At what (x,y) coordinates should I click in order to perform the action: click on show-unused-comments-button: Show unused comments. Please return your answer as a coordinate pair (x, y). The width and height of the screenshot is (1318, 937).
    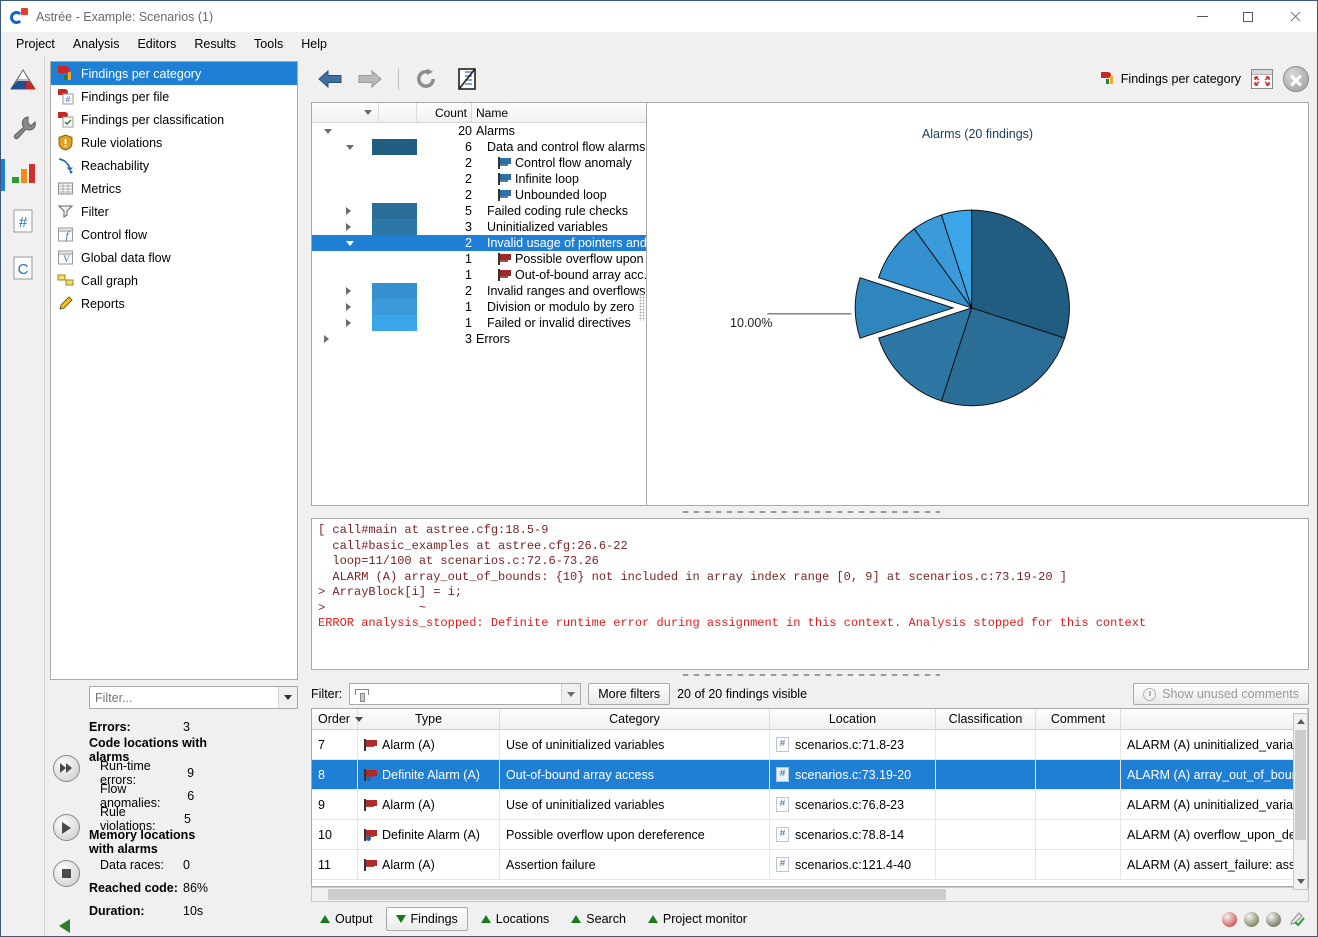
    Looking at the image, I should click on (1221, 694).